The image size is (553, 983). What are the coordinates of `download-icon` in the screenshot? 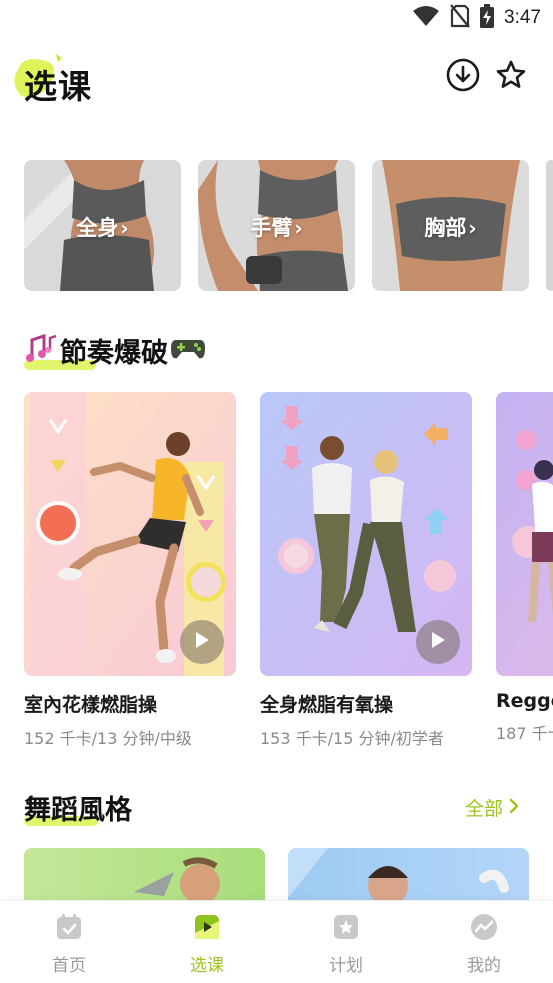 It's located at (463, 77).